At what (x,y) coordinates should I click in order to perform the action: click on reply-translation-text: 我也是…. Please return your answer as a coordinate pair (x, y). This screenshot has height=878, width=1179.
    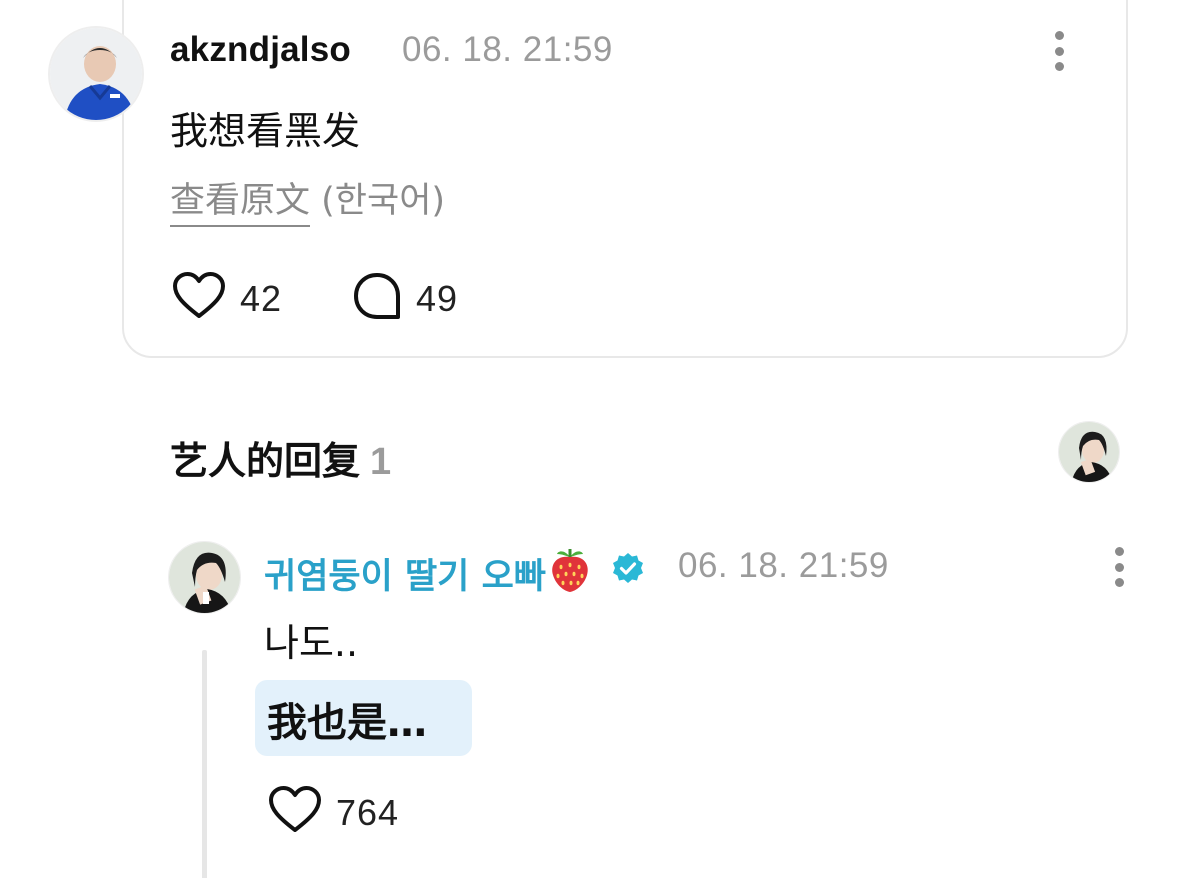
    Looking at the image, I should click on (347, 723).